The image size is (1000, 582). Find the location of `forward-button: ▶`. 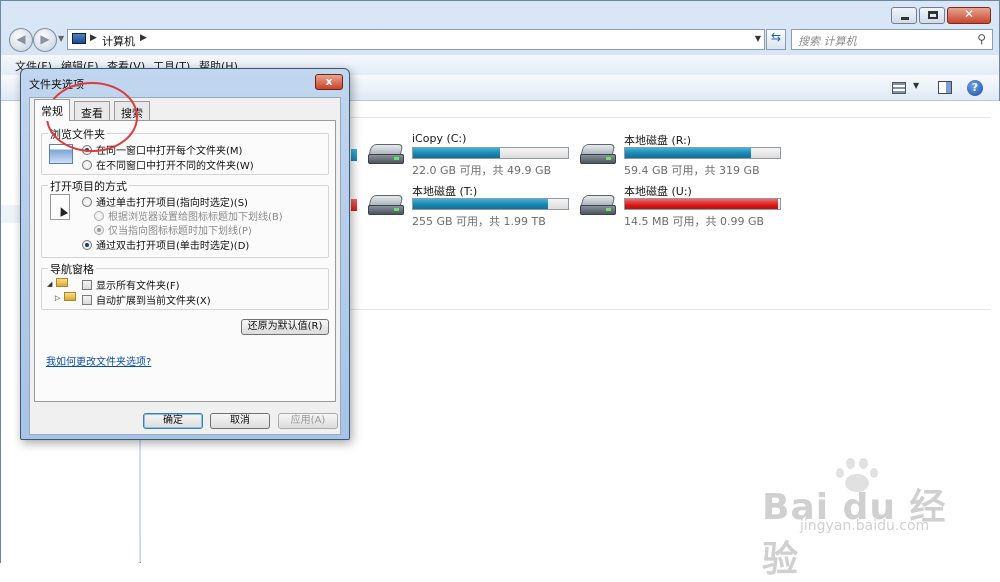

forward-button: ▶ is located at coordinates (45, 40).